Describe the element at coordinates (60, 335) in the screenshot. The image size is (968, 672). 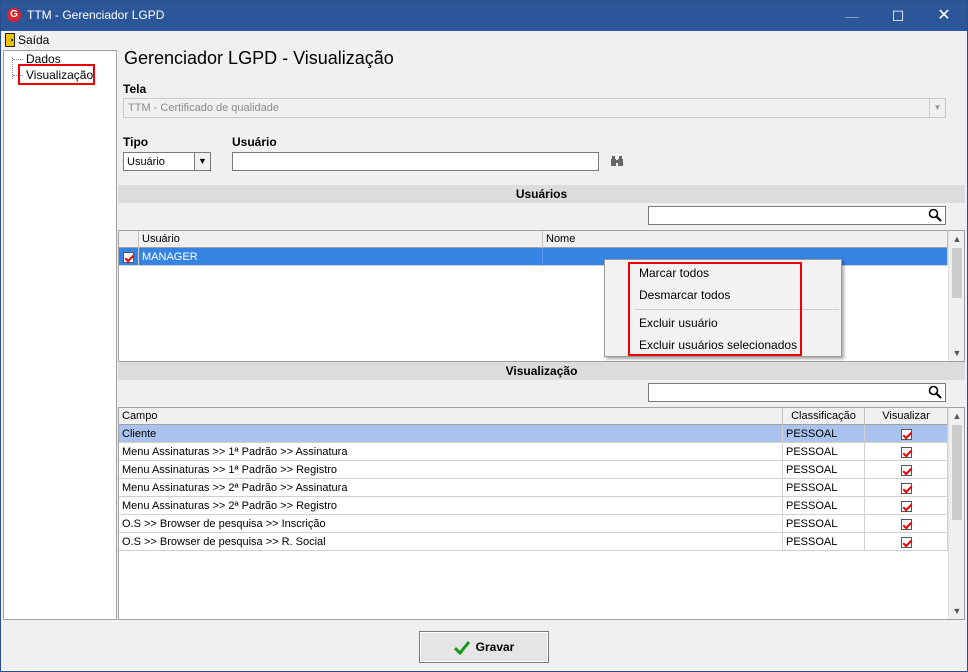
I see `navigation-tree: Dados Visualização` at that location.